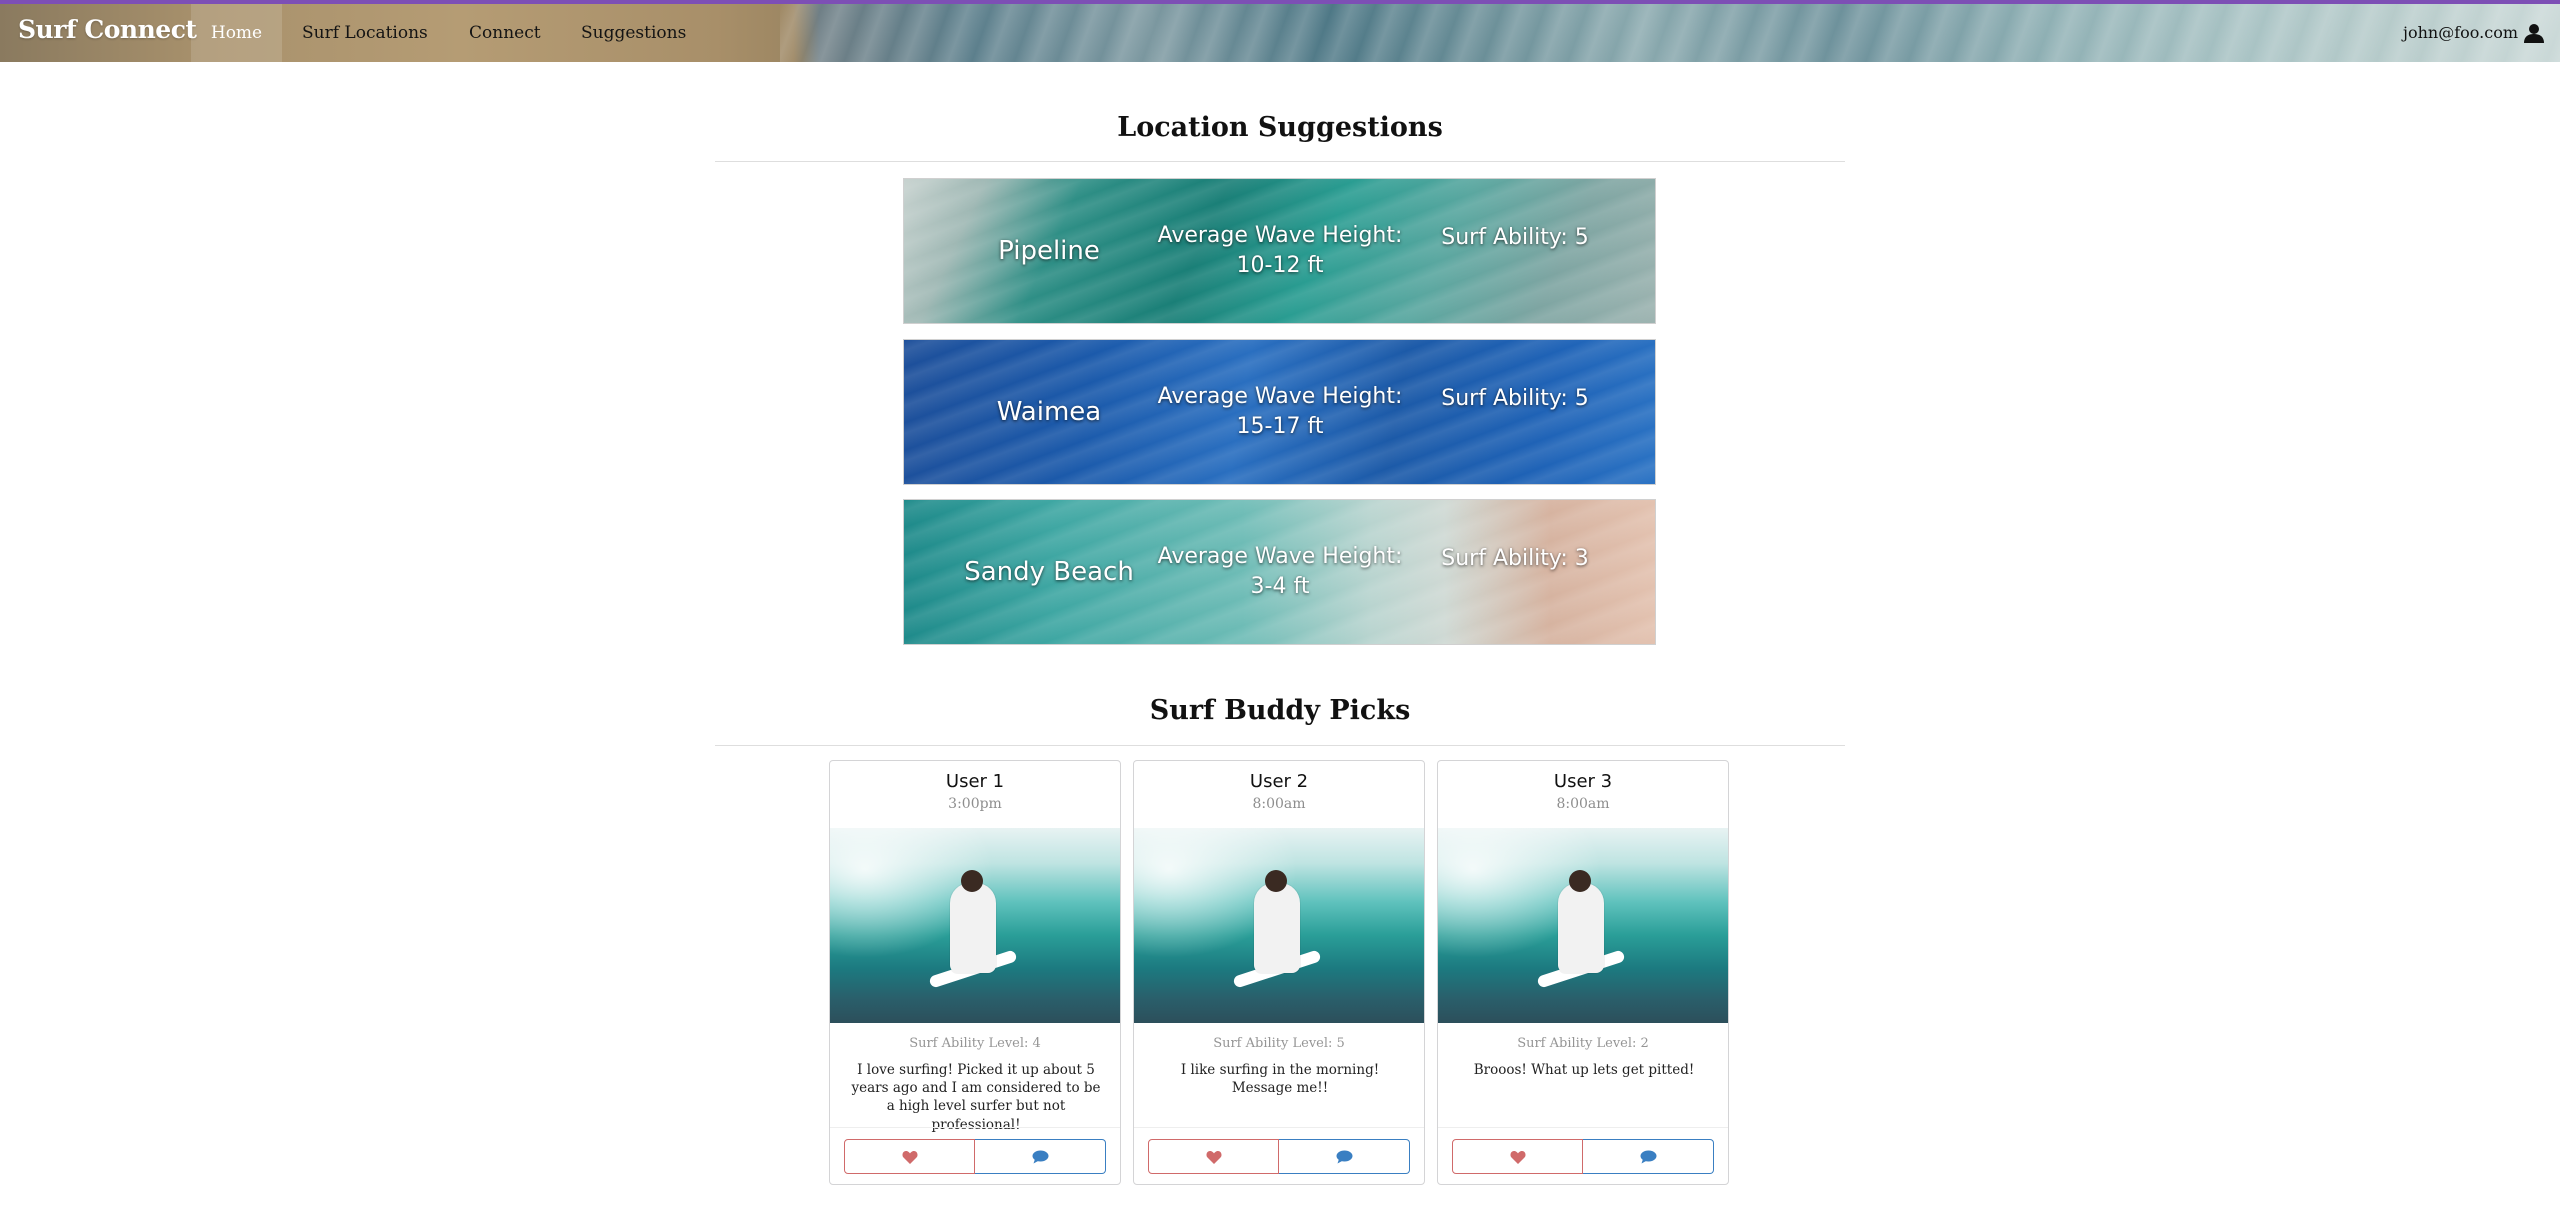  I want to click on card-header: User 1 3:00pm, so click(975, 794).